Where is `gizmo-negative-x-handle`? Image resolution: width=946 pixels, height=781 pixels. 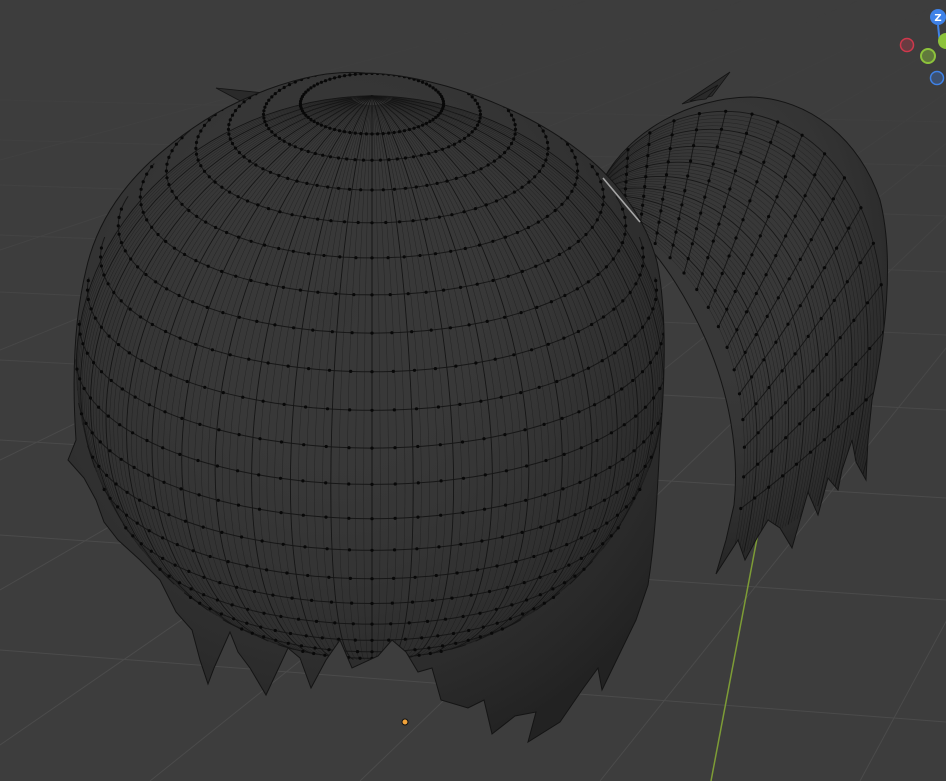
gizmo-negative-x-handle is located at coordinates (907, 45).